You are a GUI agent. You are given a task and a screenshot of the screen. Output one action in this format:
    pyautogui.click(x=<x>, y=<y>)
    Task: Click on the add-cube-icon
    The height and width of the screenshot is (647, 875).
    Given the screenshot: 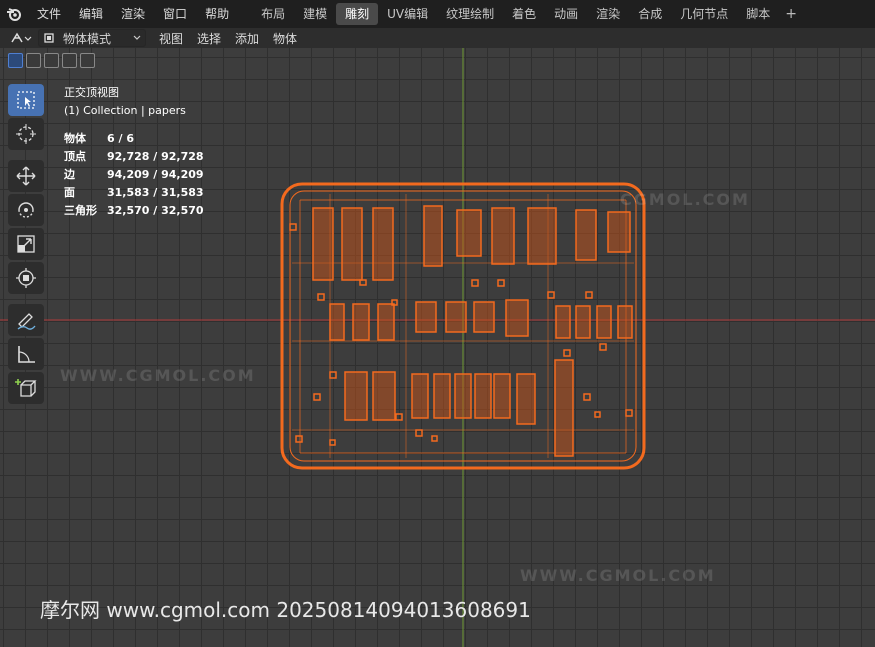 What is the action you would take?
    pyautogui.click(x=26, y=388)
    